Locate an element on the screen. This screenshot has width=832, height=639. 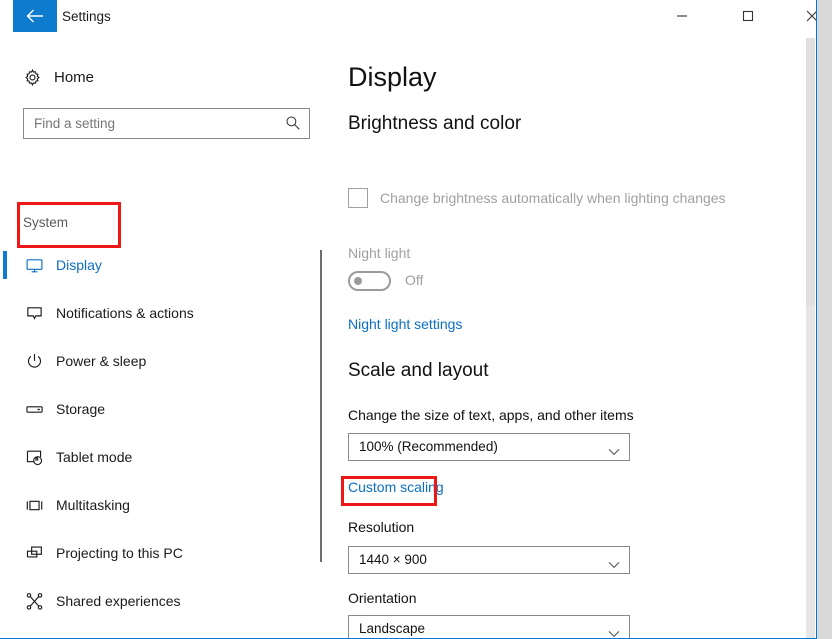
sidebar-section-label: System is located at coordinates (46, 222).